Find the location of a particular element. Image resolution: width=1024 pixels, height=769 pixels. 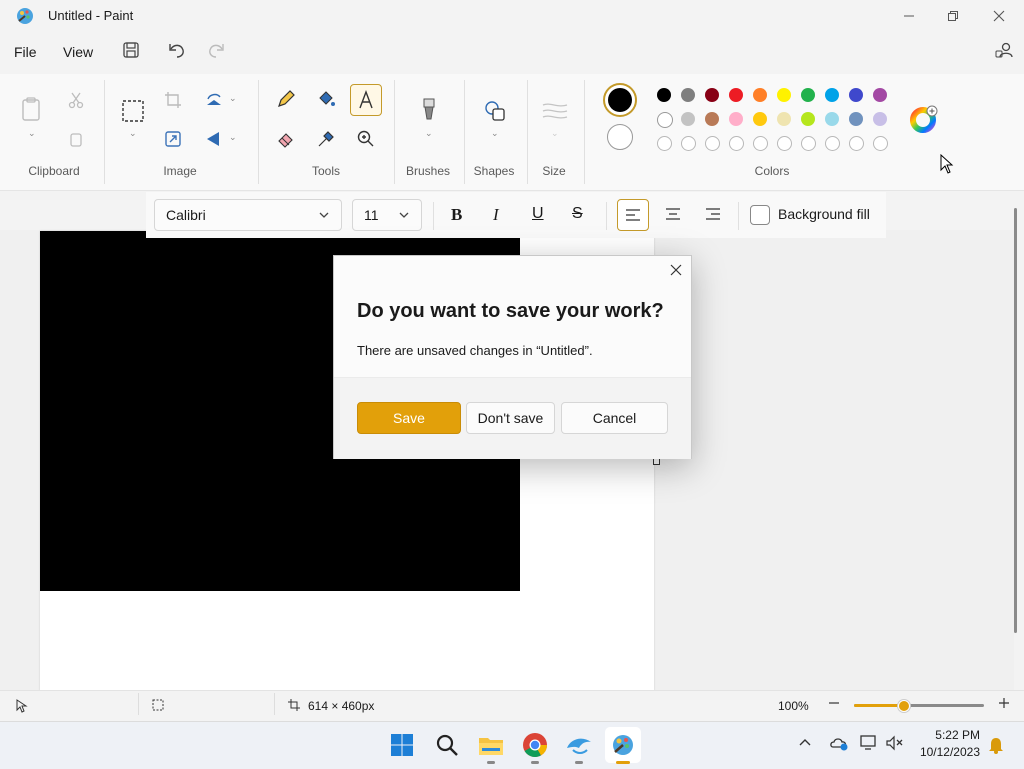

color-picker-icon is located at coordinates (326, 139).